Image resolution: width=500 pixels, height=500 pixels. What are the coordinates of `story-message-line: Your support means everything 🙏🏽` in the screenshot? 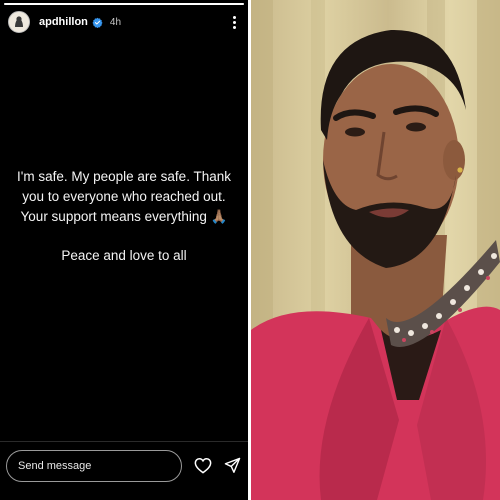 It's located at (124, 216).